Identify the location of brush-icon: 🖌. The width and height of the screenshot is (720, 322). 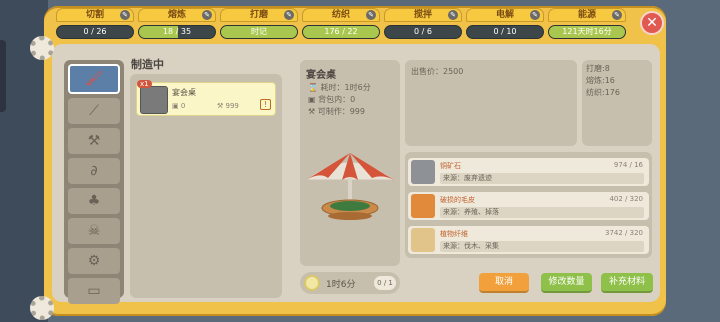
(94, 79).